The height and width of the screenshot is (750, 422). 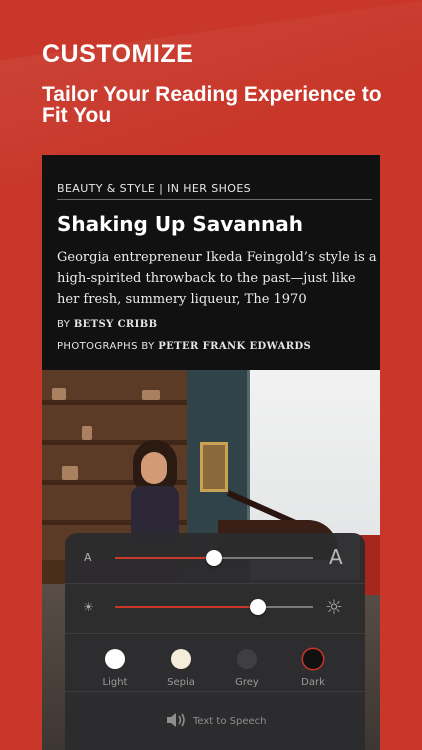 What do you see at coordinates (214, 199) in the screenshot?
I see `section-divider` at bounding box center [214, 199].